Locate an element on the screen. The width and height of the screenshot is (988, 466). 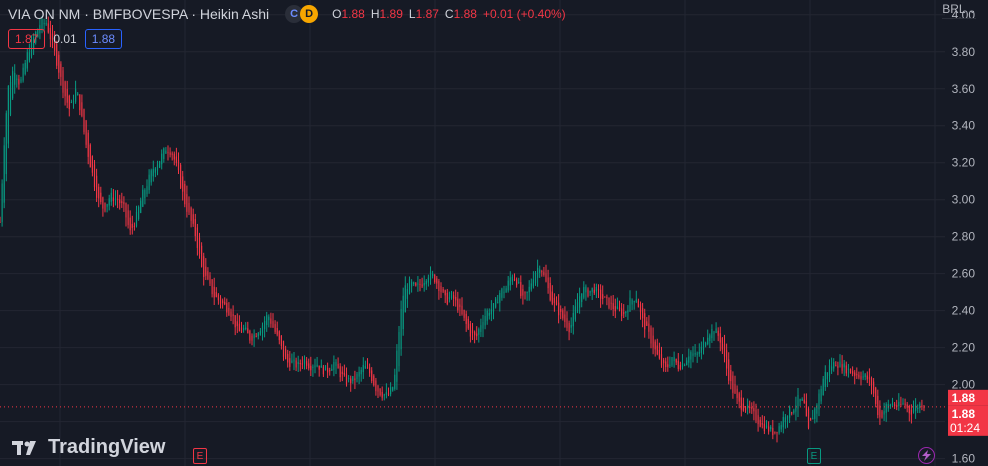
symbol-title: VIA ON NM · BMFBOVESPA · Heikin Ashi is located at coordinates (138, 14).